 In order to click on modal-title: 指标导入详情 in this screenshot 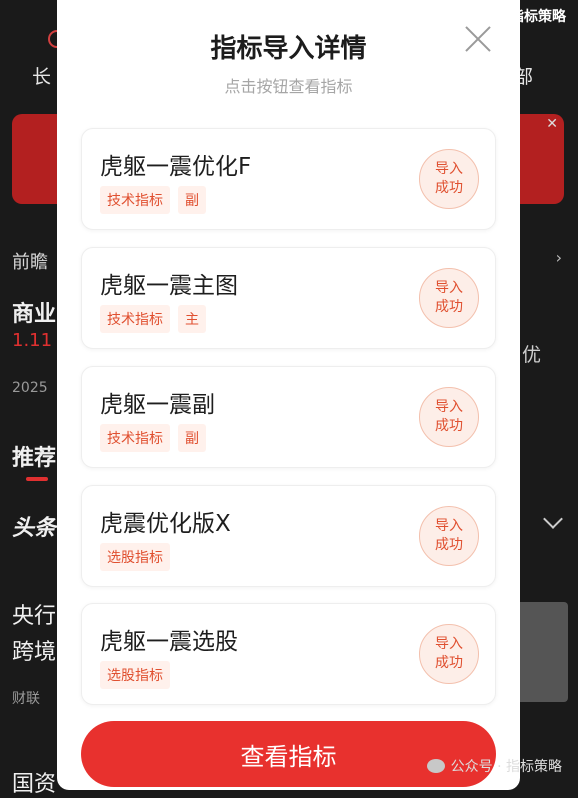, I will do `click(288, 49)`.